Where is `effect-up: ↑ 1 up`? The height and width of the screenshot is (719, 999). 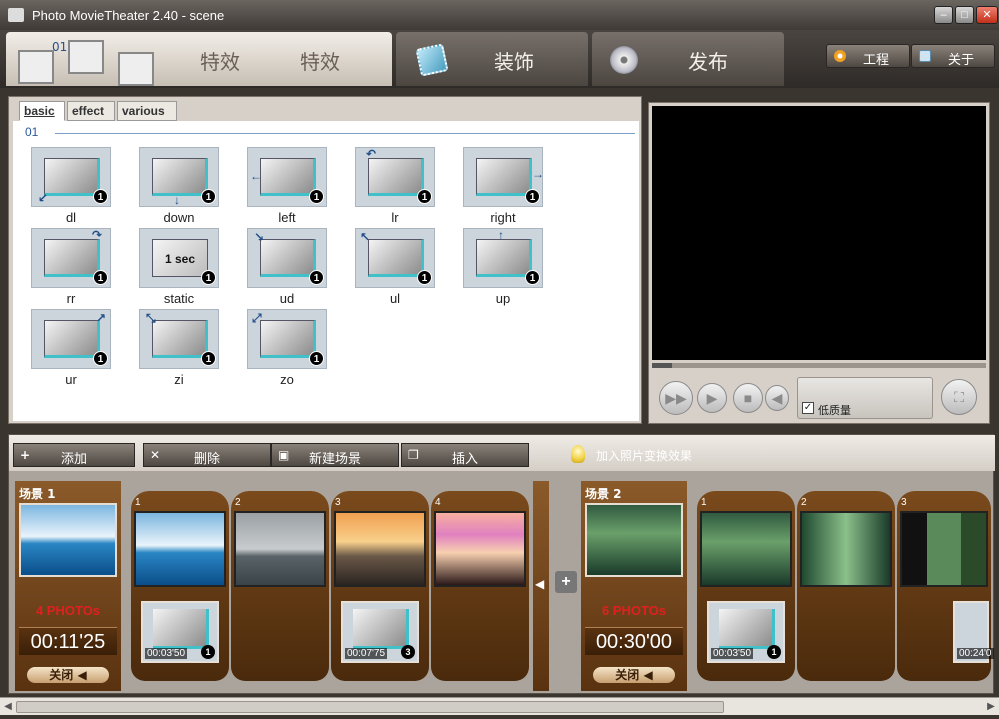
effect-up: ↑ 1 up is located at coordinates (503, 267).